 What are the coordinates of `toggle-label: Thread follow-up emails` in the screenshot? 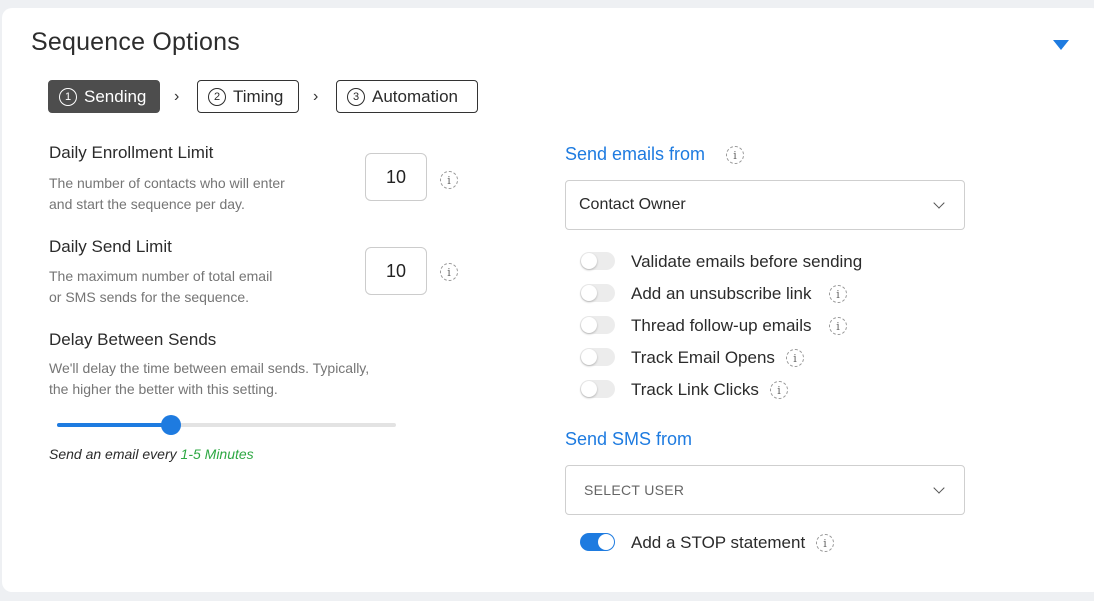 It's located at (721, 325).